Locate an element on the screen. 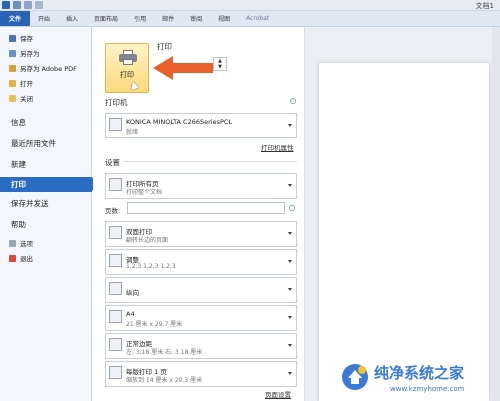 This screenshot has height=401, width=500. nav-save-label: 保存 is located at coordinates (26, 39).